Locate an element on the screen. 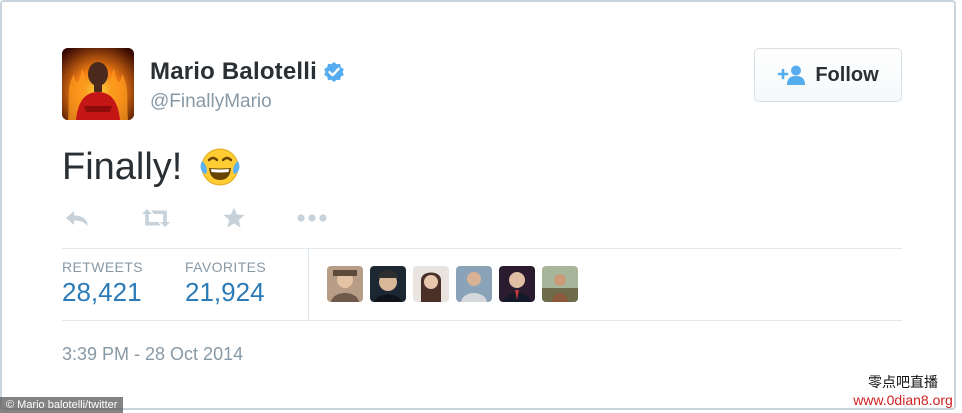 This screenshot has width=962, height=413. retweets-count: 28,421 is located at coordinates (102, 292).